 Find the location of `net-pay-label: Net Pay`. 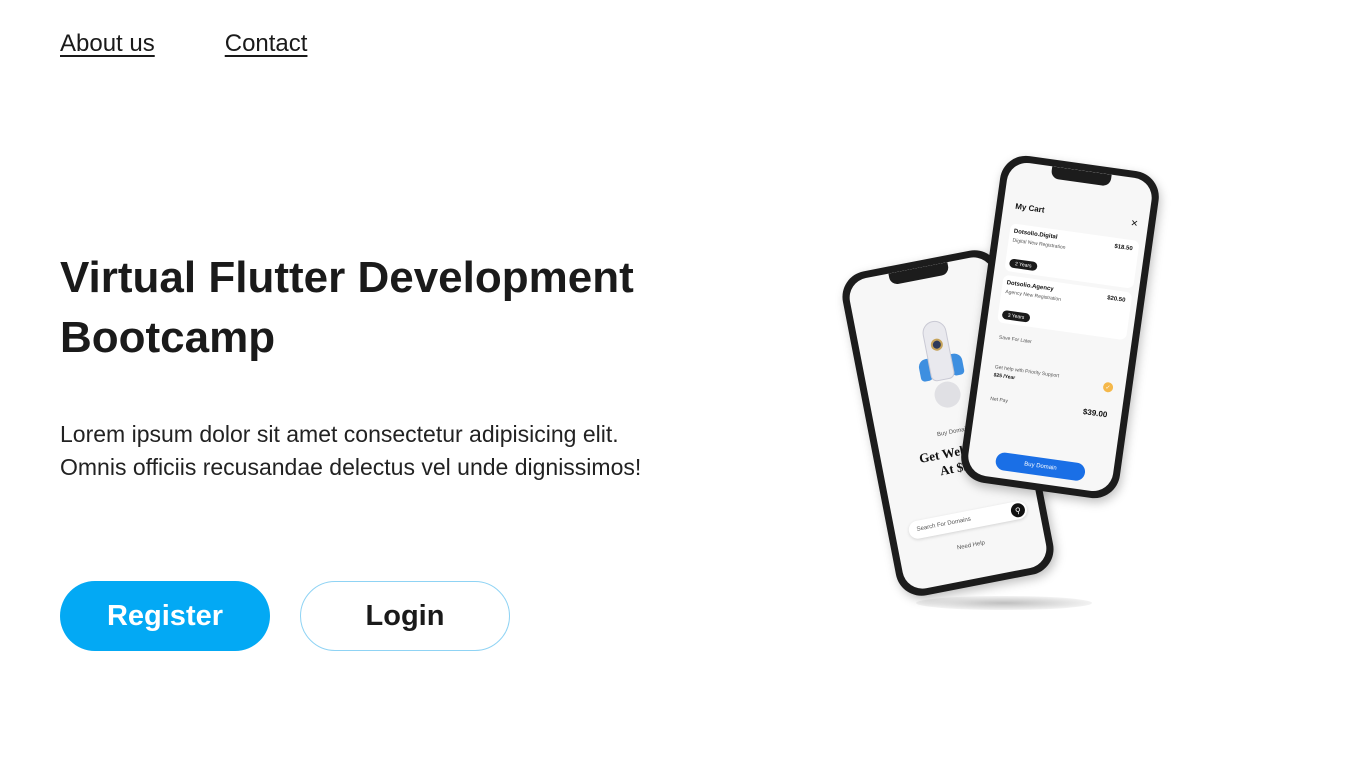

net-pay-label: Net Pay is located at coordinates (999, 400).